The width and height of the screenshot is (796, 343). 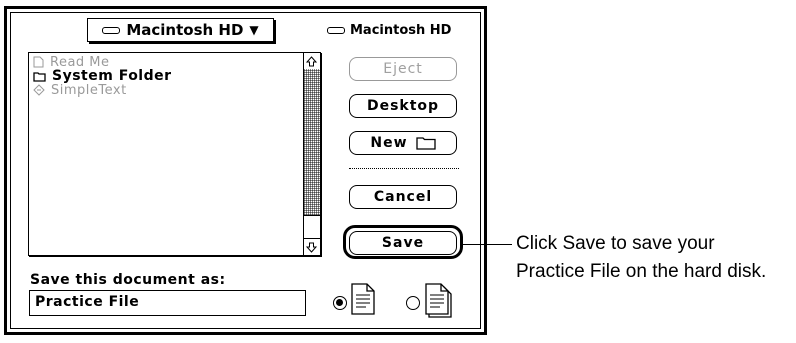 What do you see at coordinates (311, 246) in the screenshot?
I see `scroll-down-arrow-icon` at bounding box center [311, 246].